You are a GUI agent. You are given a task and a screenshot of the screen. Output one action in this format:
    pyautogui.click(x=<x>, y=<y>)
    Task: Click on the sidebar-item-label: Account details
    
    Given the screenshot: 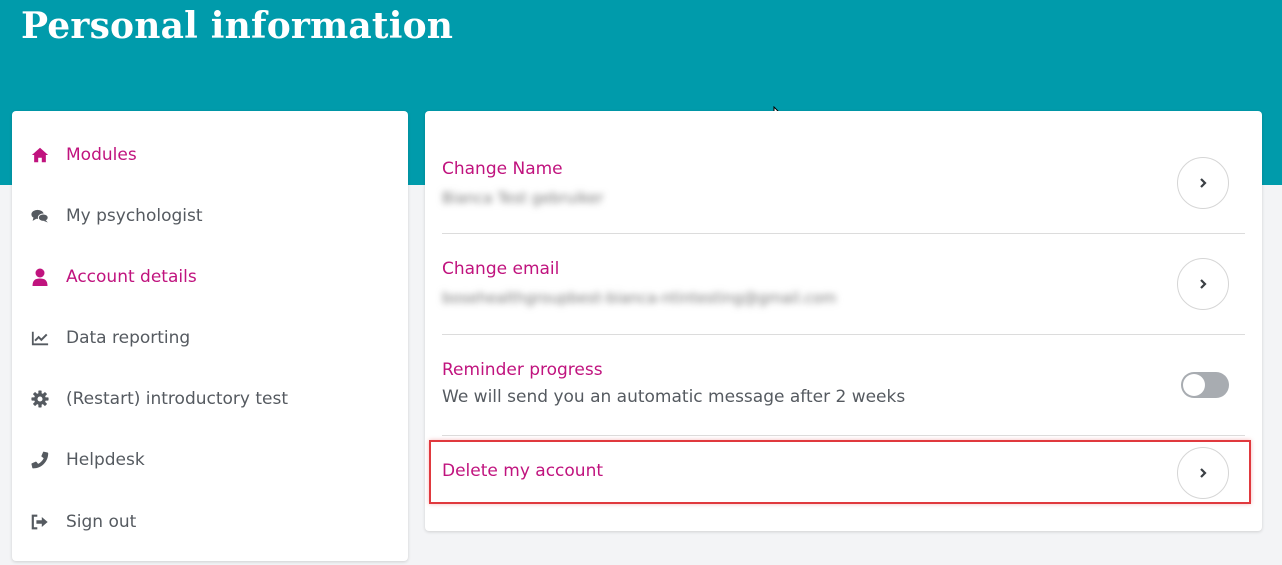 What is the action you would take?
    pyautogui.click(x=131, y=277)
    